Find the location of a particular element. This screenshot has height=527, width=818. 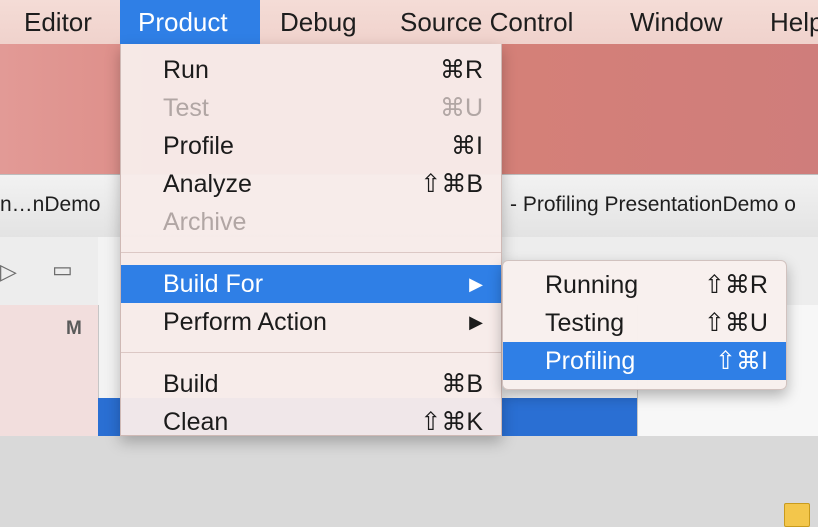

menu-item-perform-action: Perform Action ▶ is located at coordinates (311, 322).